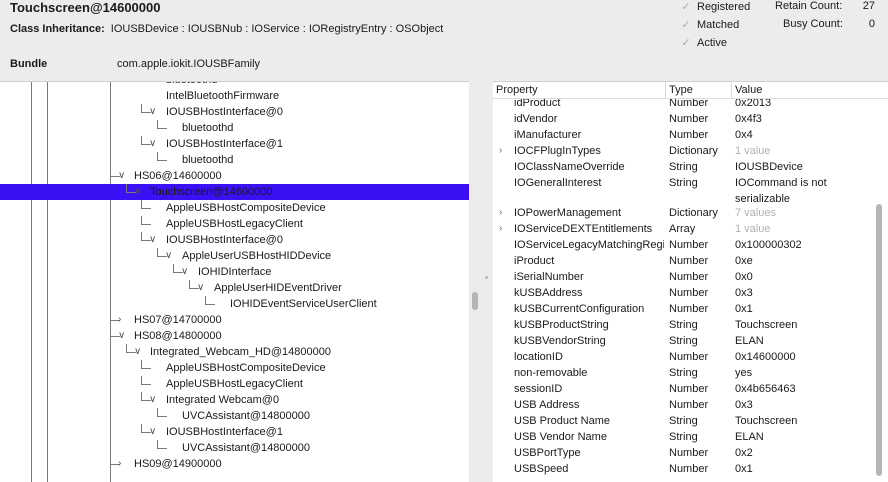 The width and height of the screenshot is (888, 482). Describe the element at coordinates (234, 304) in the screenshot. I see `tree-row: IOHIDEventServiceUserClient` at that location.